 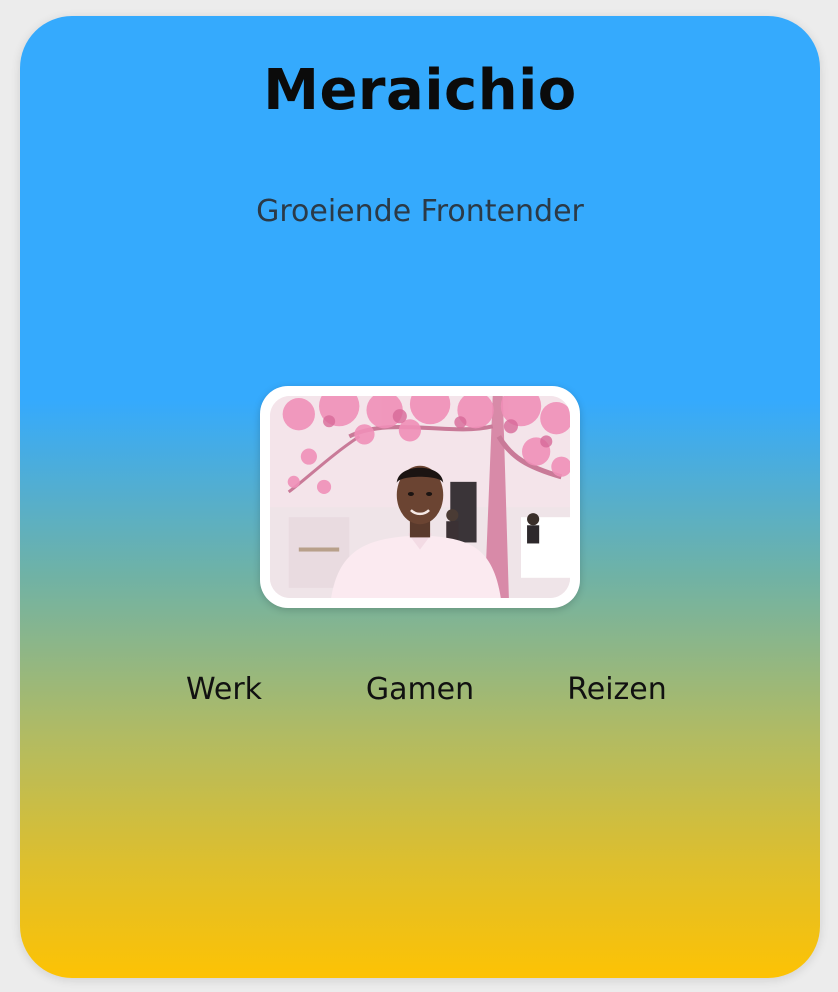 What do you see at coordinates (224, 689) in the screenshot?
I see `hobby-link-werk: Werk` at bounding box center [224, 689].